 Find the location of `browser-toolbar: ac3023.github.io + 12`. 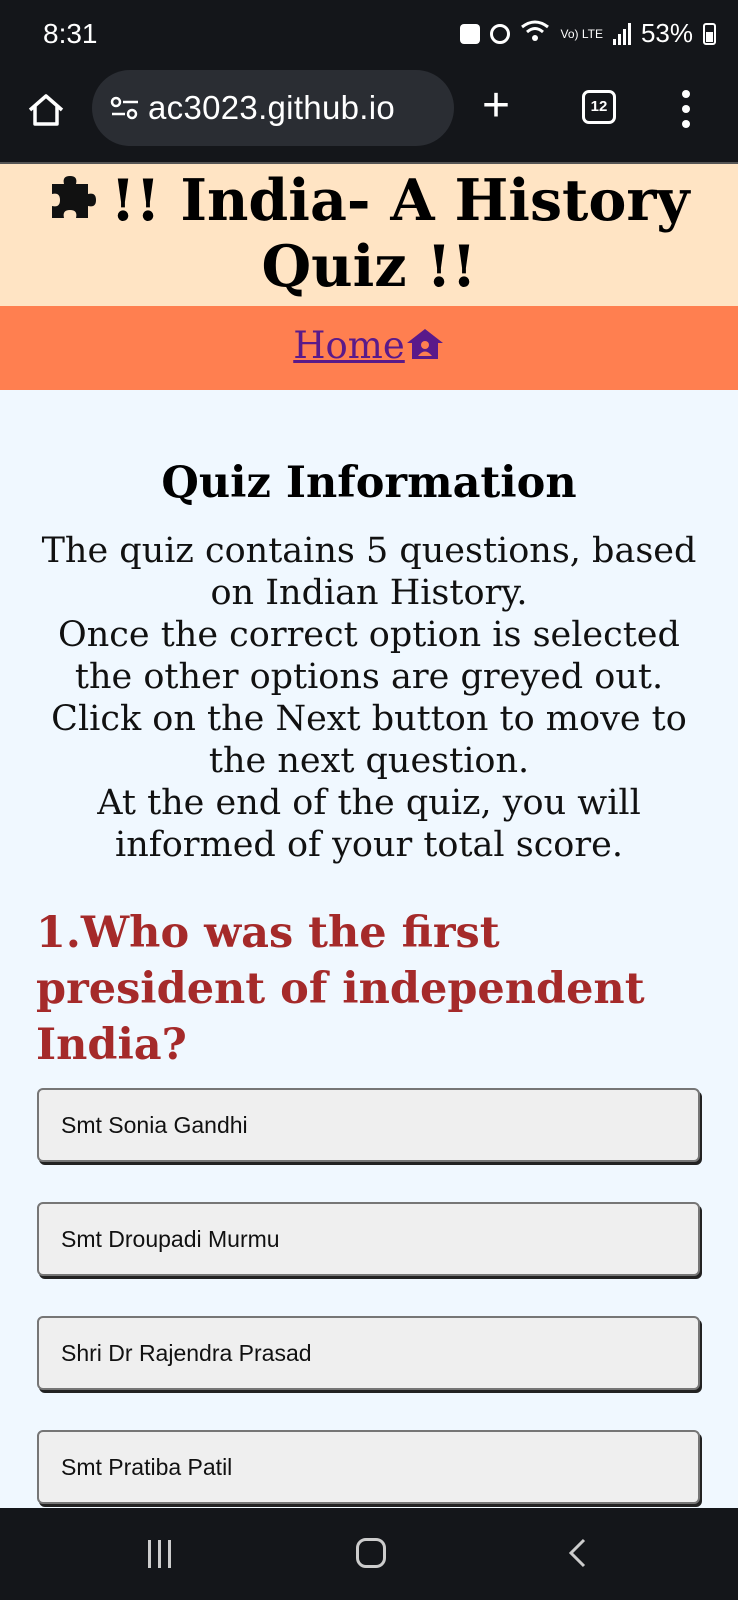

browser-toolbar: ac3023.github.io + 12 is located at coordinates (369, 117).